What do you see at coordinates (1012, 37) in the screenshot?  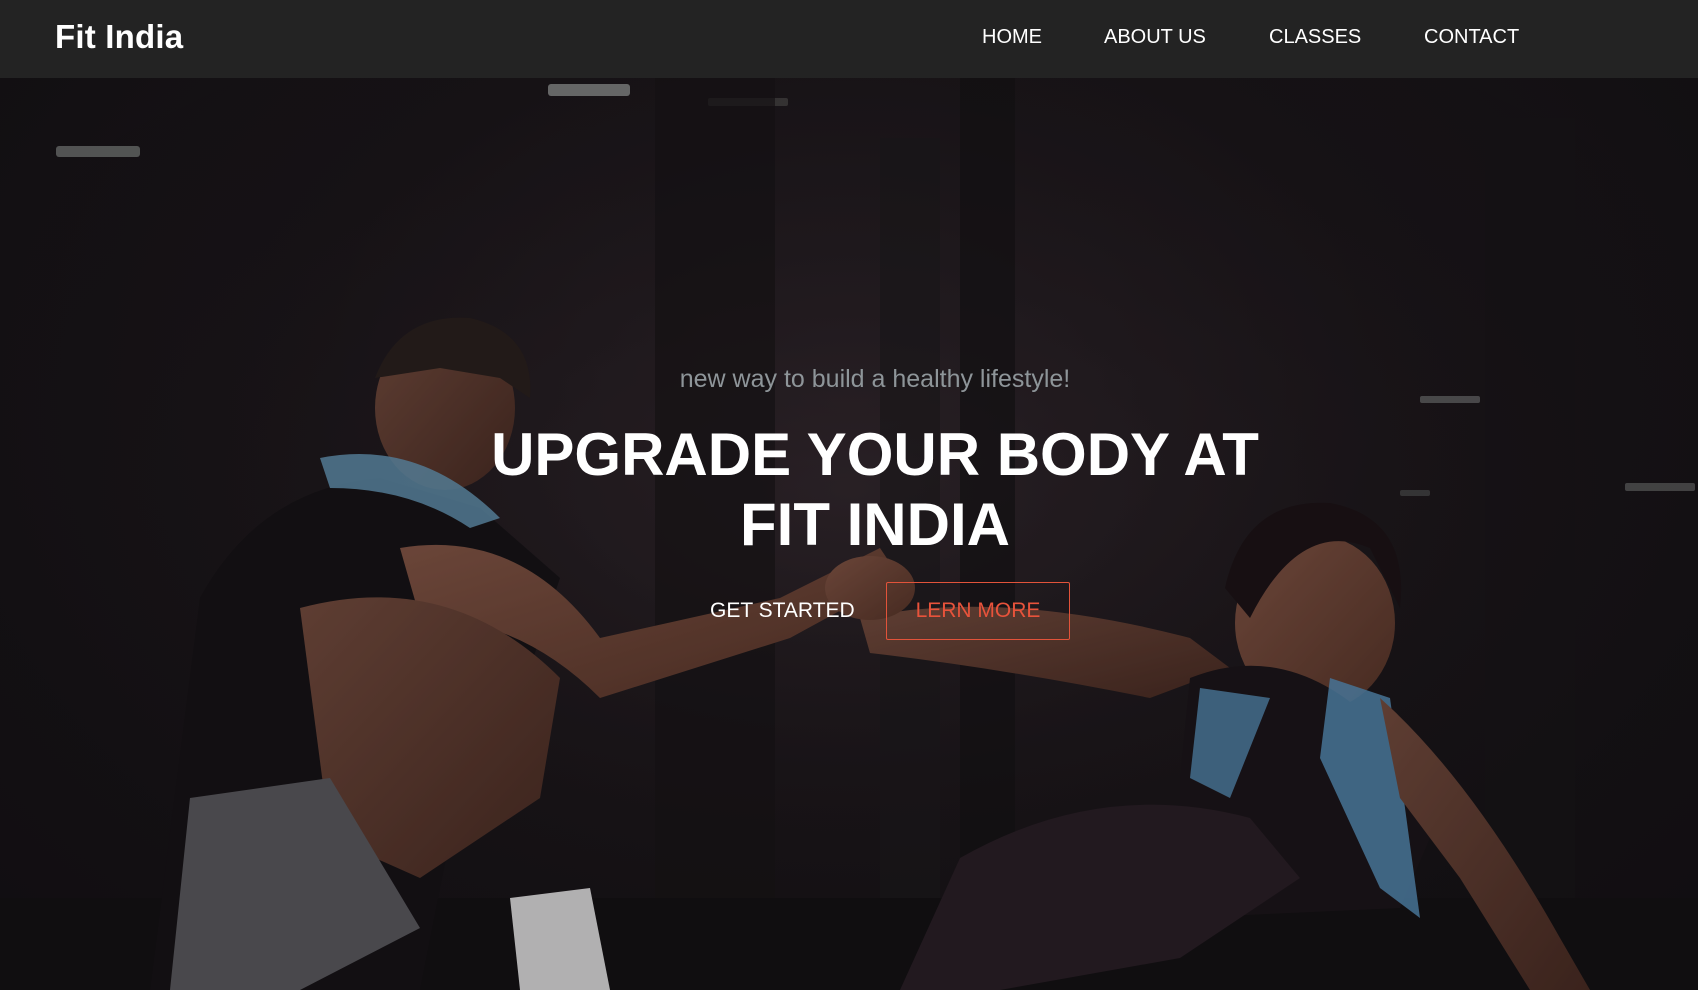 I see `nav-link-home: HOME` at bounding box center [1012, 37].